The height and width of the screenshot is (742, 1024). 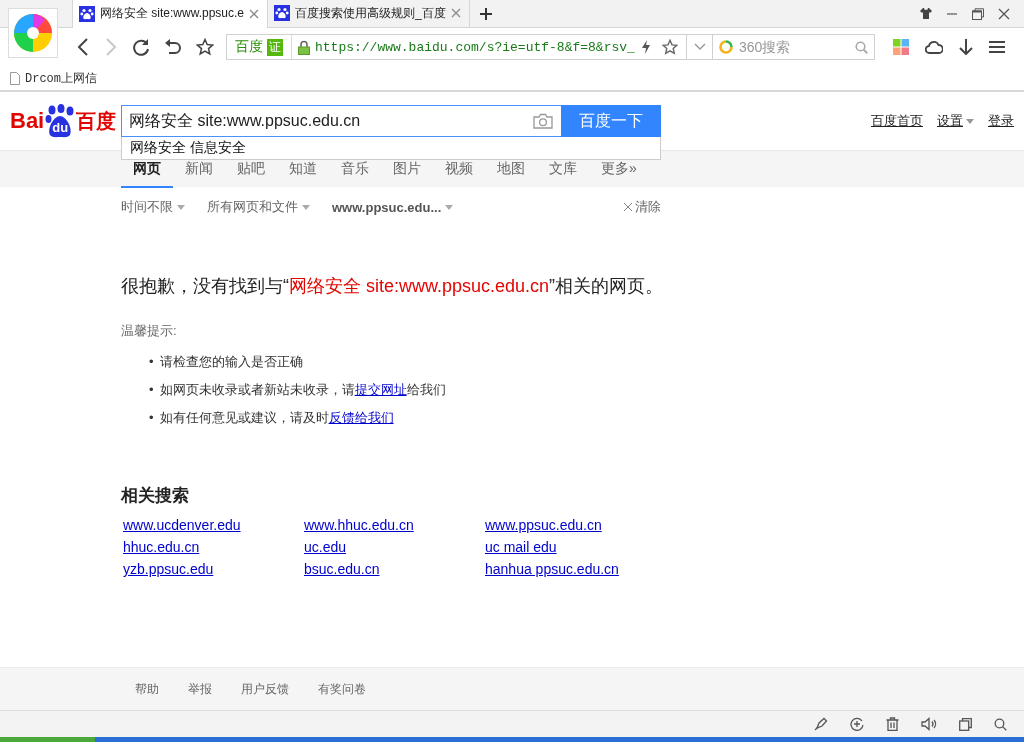 I want to click on tips-title: 温馨提示:, so click(x=149, y=331).